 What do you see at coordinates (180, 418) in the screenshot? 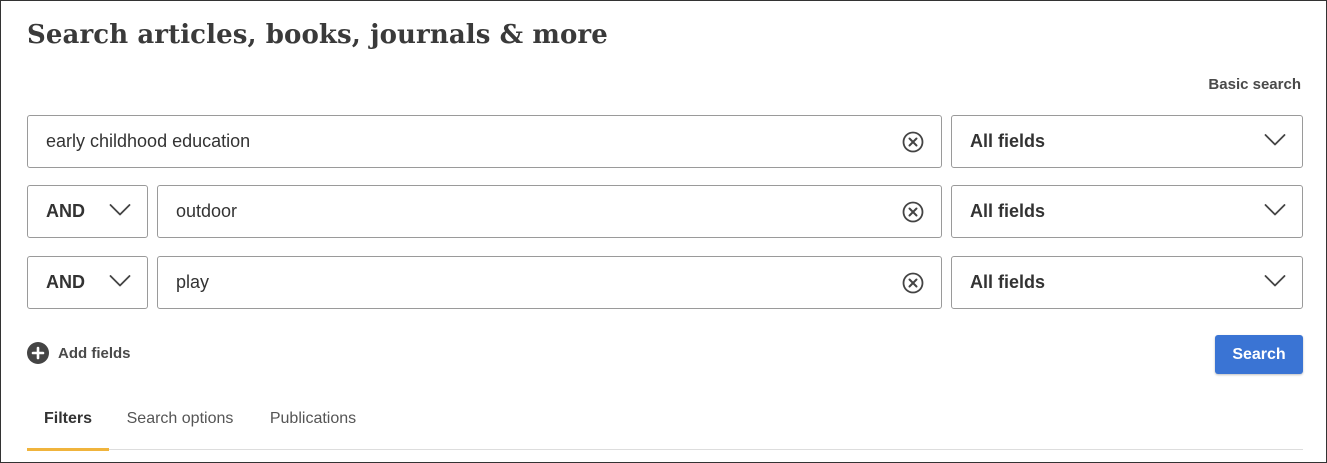
I see `tab-label: Search options` at bounding box center [180, 418].